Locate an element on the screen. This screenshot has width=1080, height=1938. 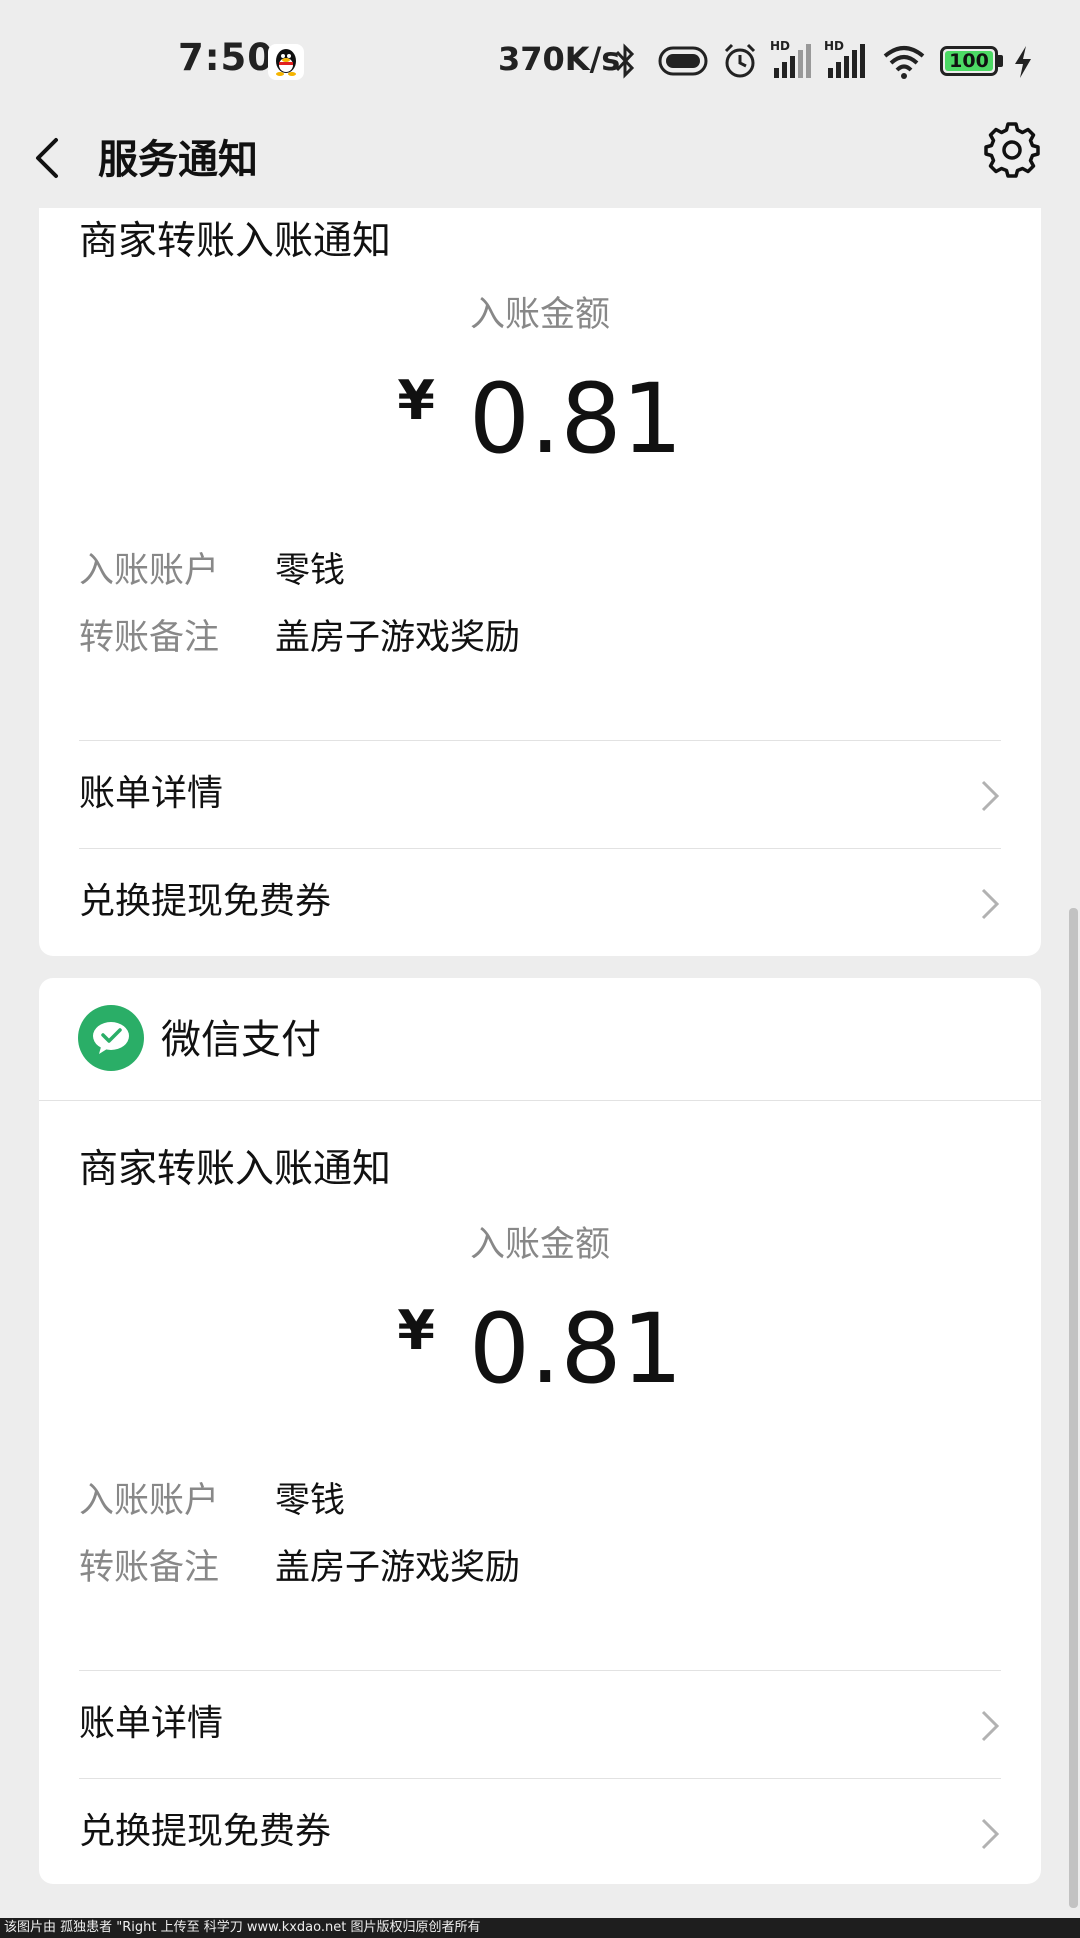
alarm-icon is located at coordinates (740, 60).